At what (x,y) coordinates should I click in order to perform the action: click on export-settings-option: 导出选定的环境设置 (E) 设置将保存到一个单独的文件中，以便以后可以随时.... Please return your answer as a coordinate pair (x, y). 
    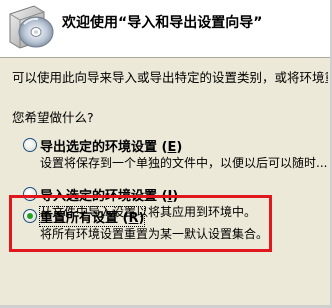
    Looking at the image, I should click on (175, 154).